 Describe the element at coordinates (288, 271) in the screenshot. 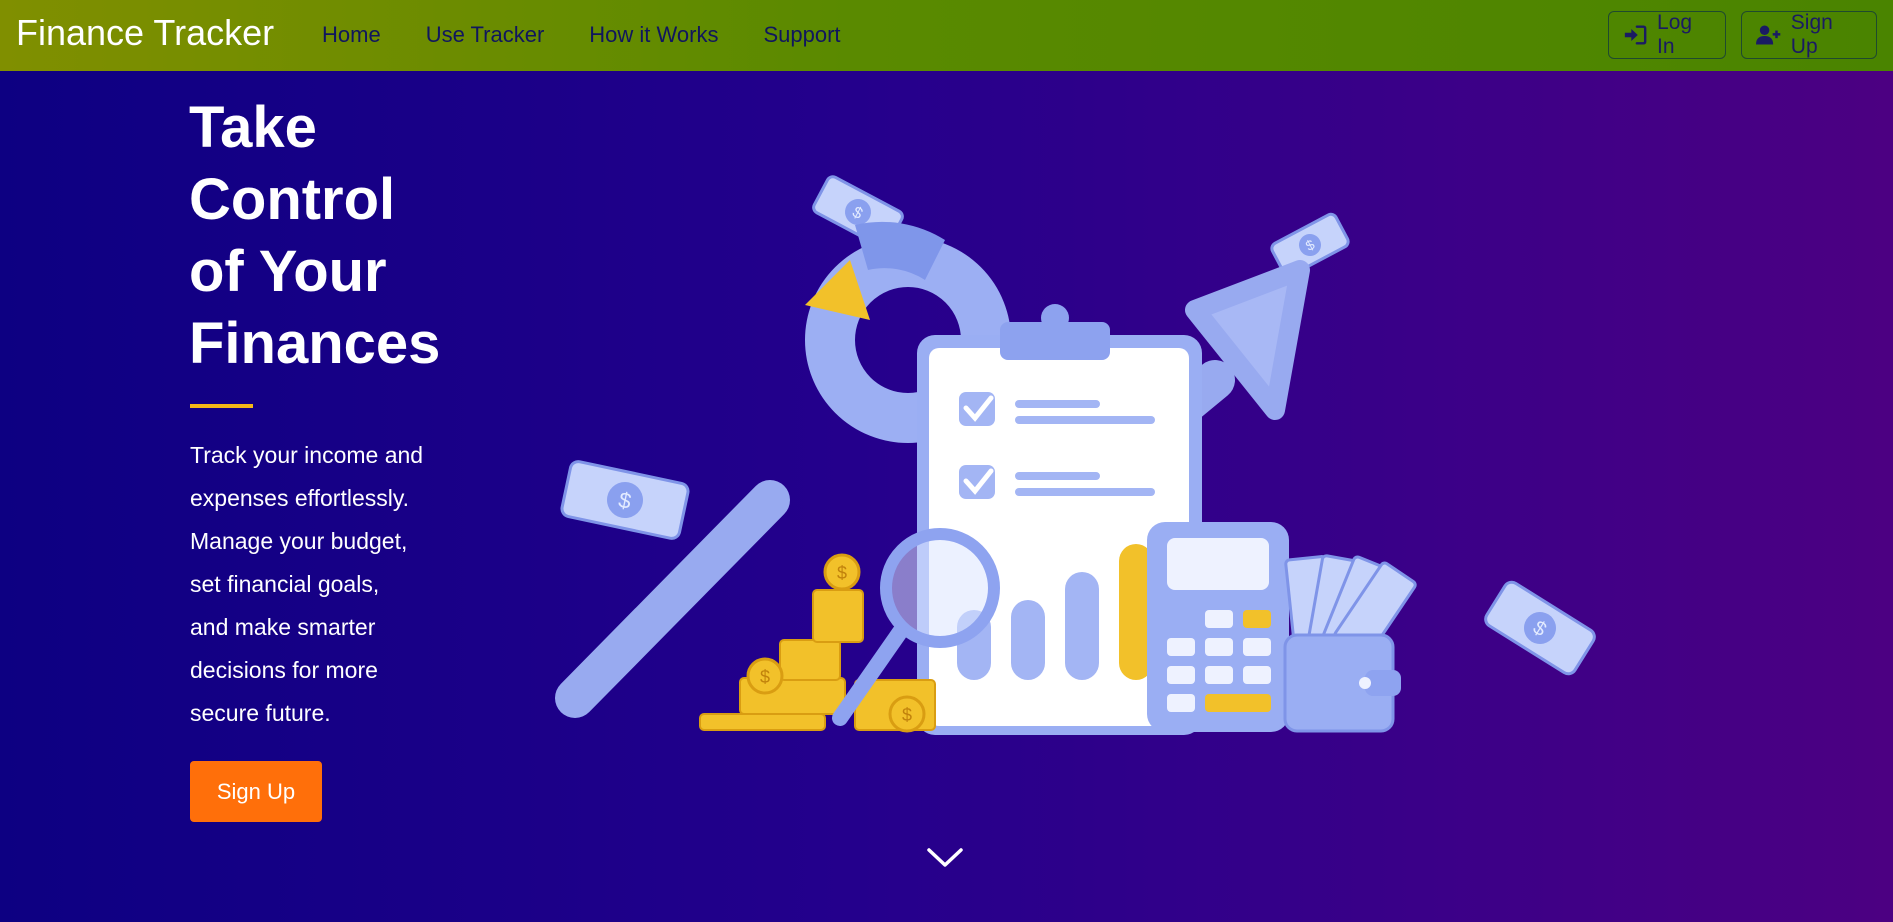

I see `hero-title-line: of Your` at that location.